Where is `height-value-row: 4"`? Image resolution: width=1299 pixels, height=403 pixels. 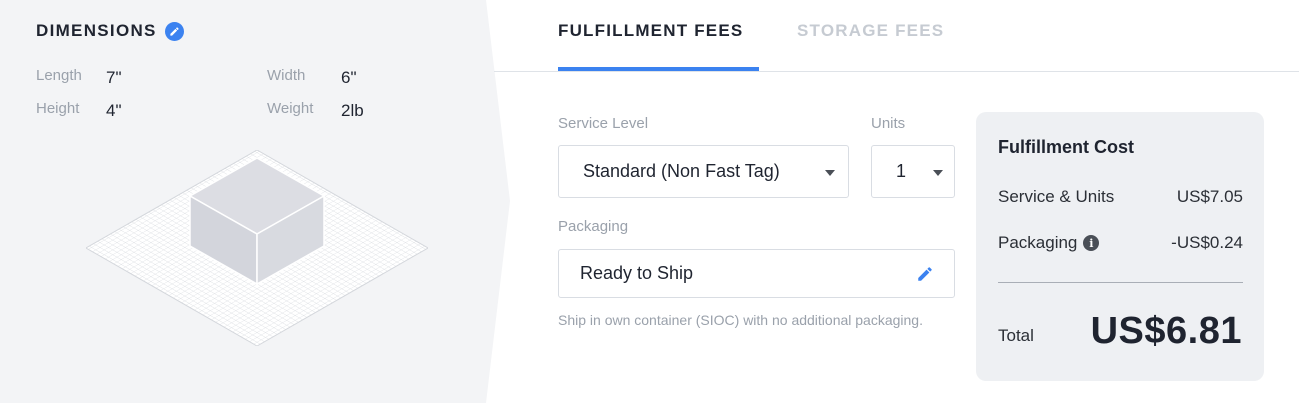
height-value-row: 4" is located at coordinates (114, 111).